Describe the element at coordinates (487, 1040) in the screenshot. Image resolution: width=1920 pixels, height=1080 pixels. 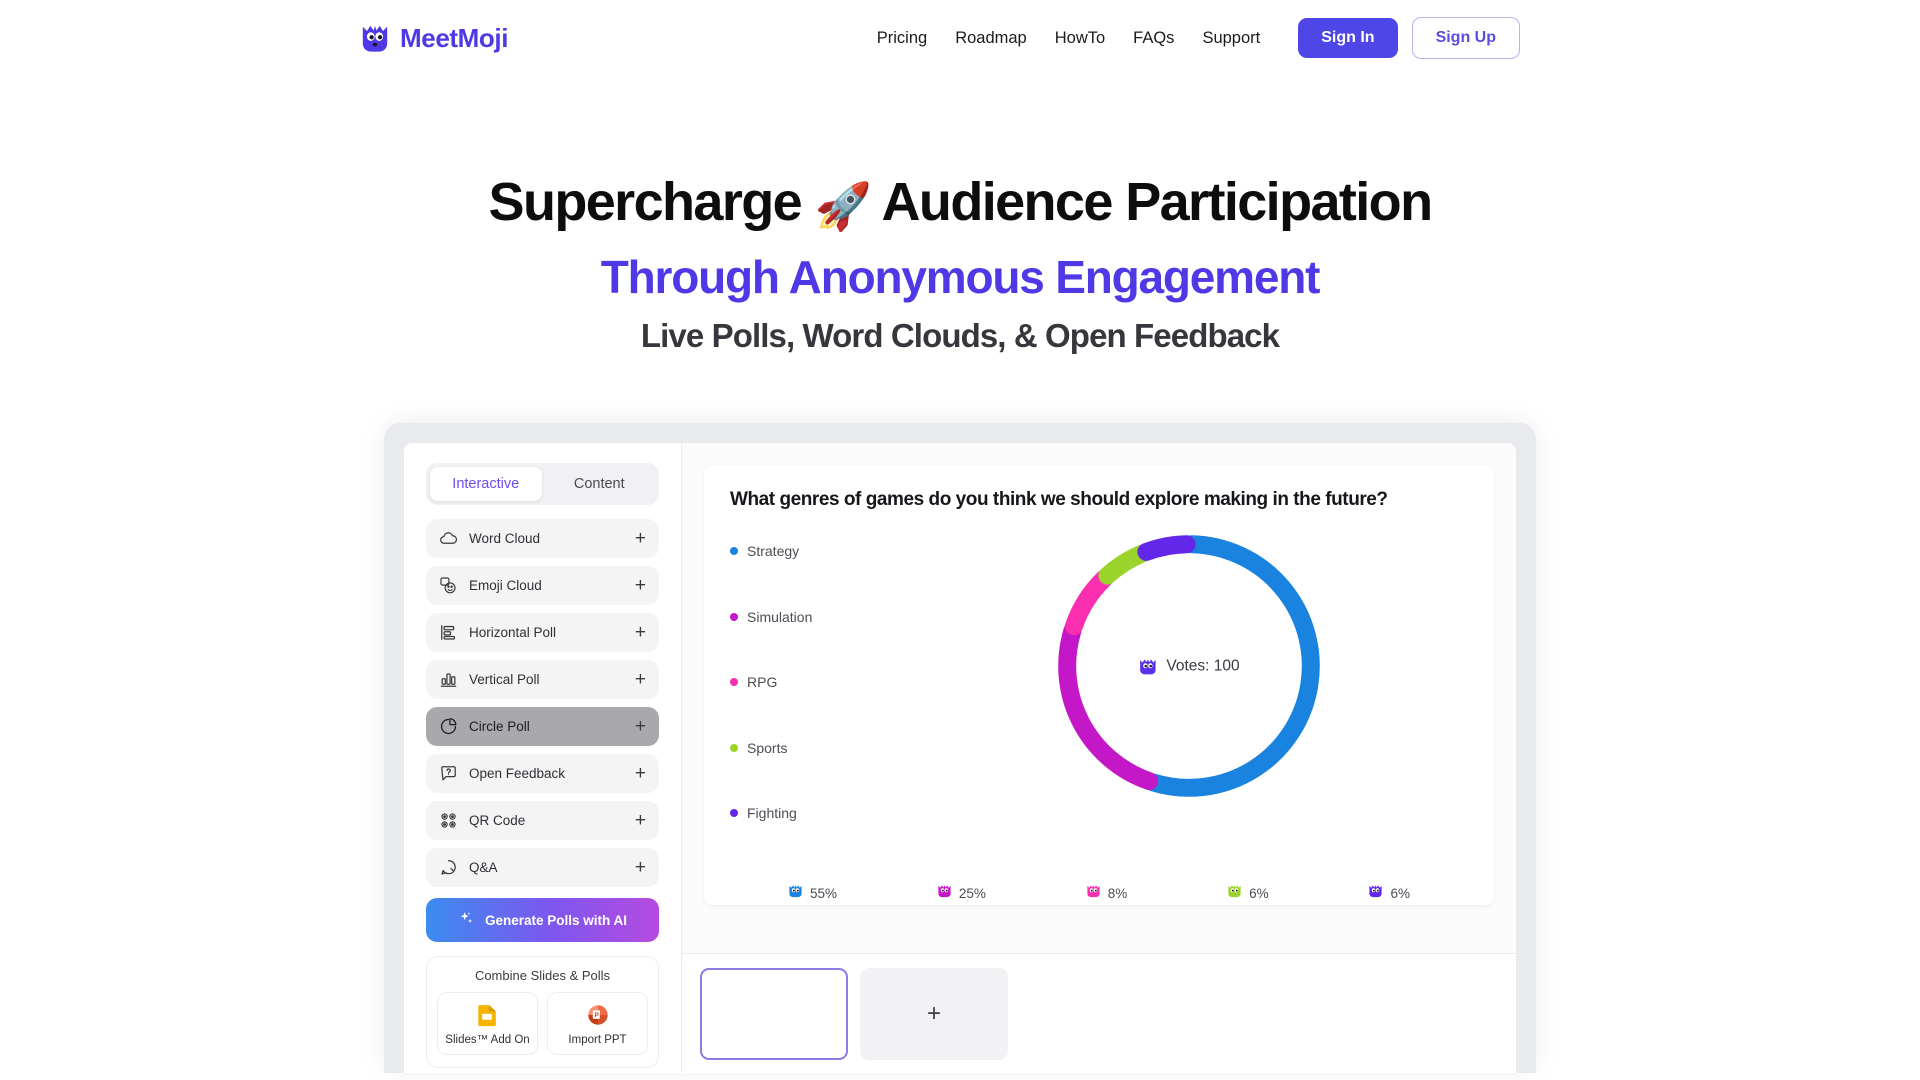
I see `slides-add-on-label: Slides™ Add On` at that location.